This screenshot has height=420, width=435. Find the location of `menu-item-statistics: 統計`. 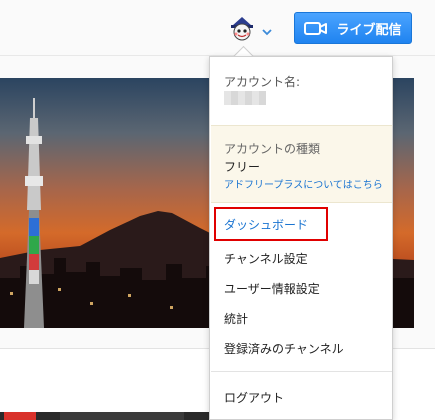

menu-item-statistics: 統計 is located at coordinates (236, 319).